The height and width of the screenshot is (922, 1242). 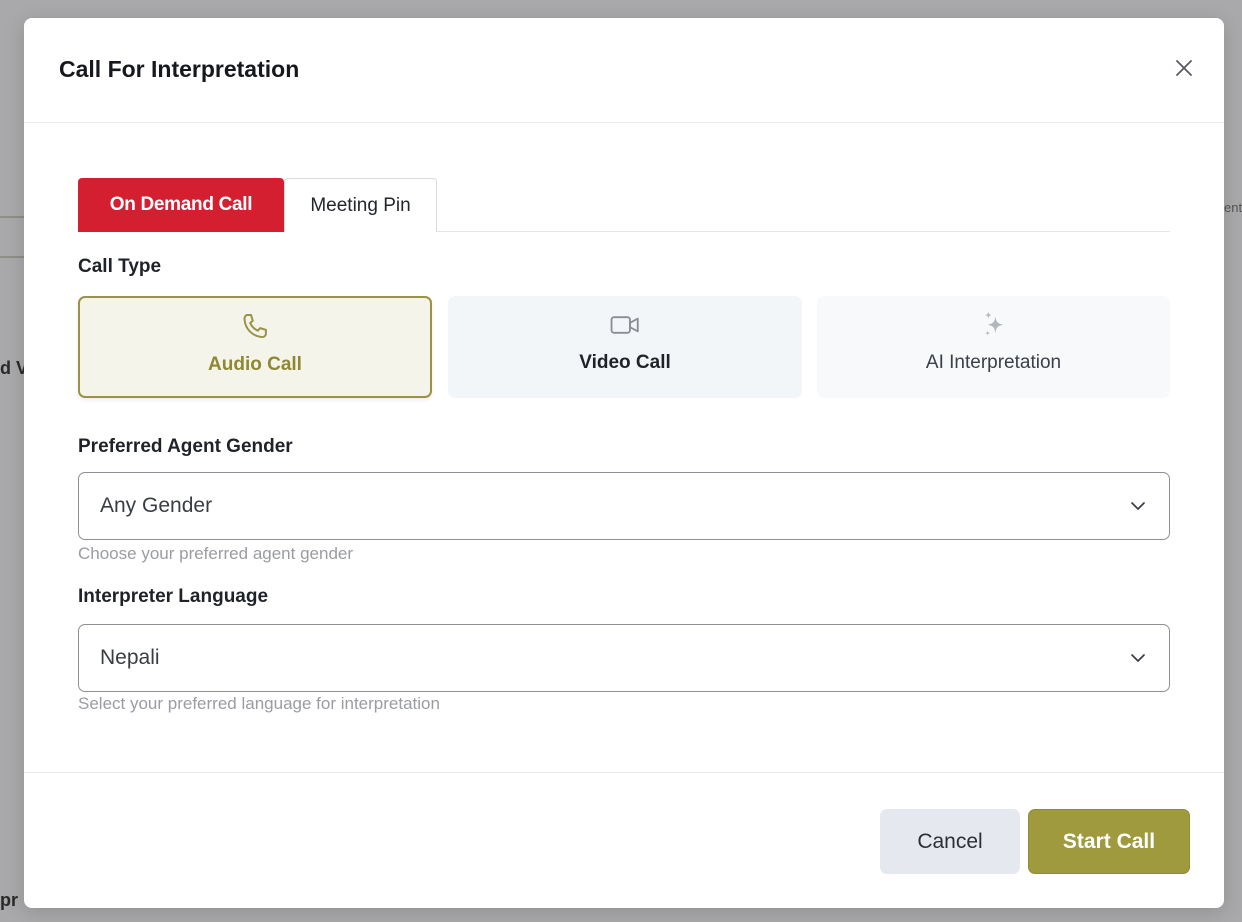 I want to click on background-text-fragment: ent, so click(x=1233, y=207).